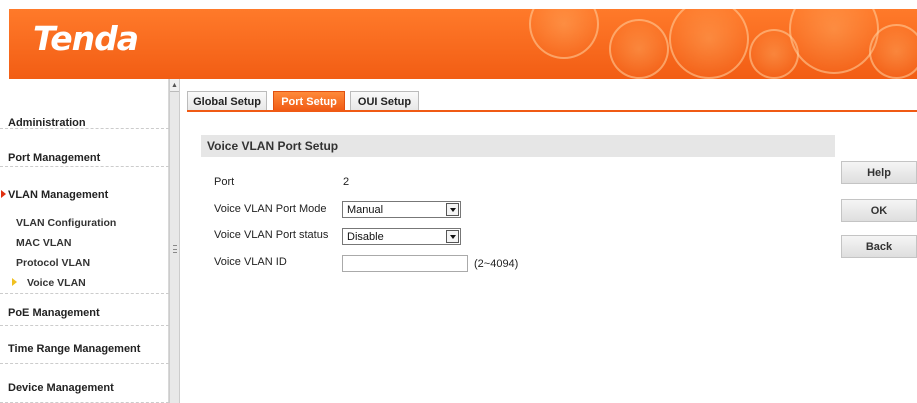 The image size is (917, 403). Describe the element at coordinates (401, 236) in the screenshot. I see `status-select: Disable` at that location.